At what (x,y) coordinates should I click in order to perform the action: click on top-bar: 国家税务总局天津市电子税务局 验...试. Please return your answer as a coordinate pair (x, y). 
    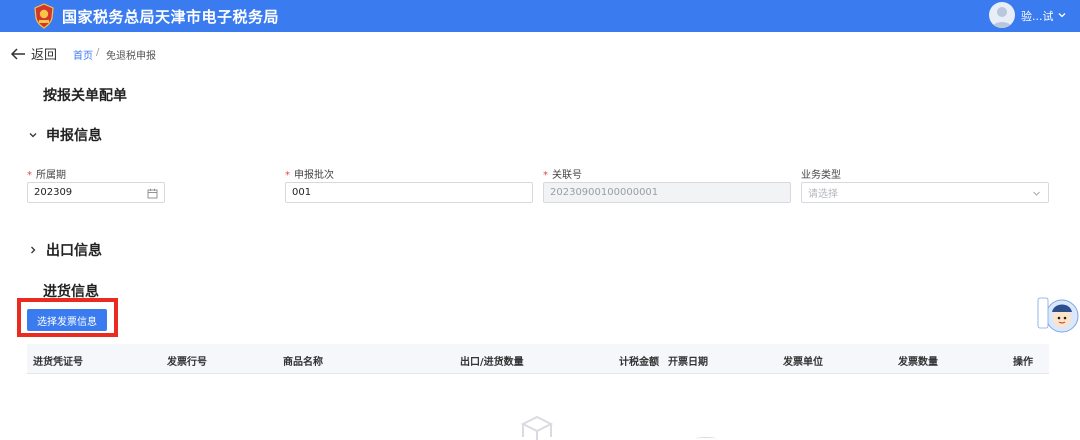
    Looking at the image, I should click on (540, 16).